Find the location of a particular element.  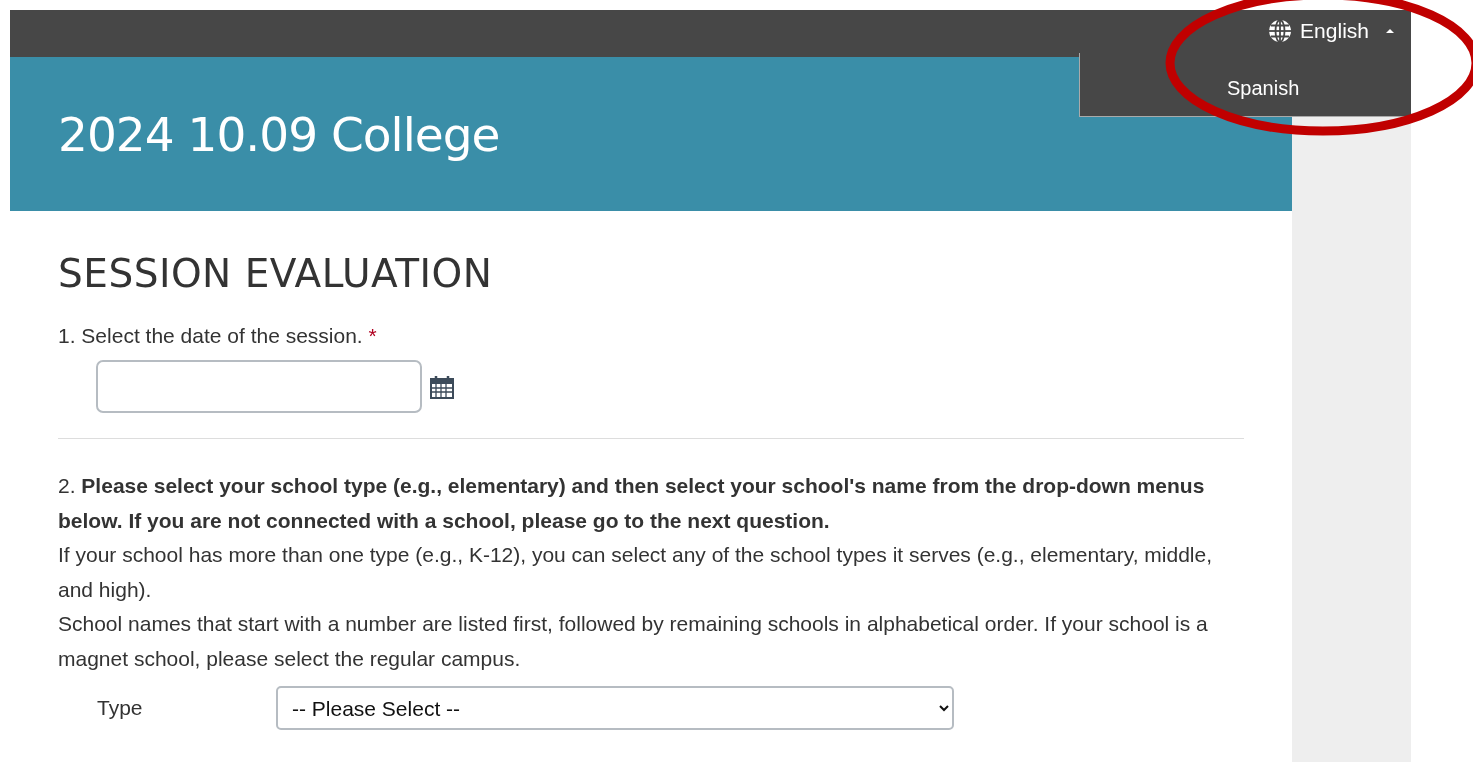

question-note: School names that start with a number are listed first, followed by remaining schools in alphabetical order. If your school is a magnet school, please select the regular campus. is located at coordinates (633, 641).